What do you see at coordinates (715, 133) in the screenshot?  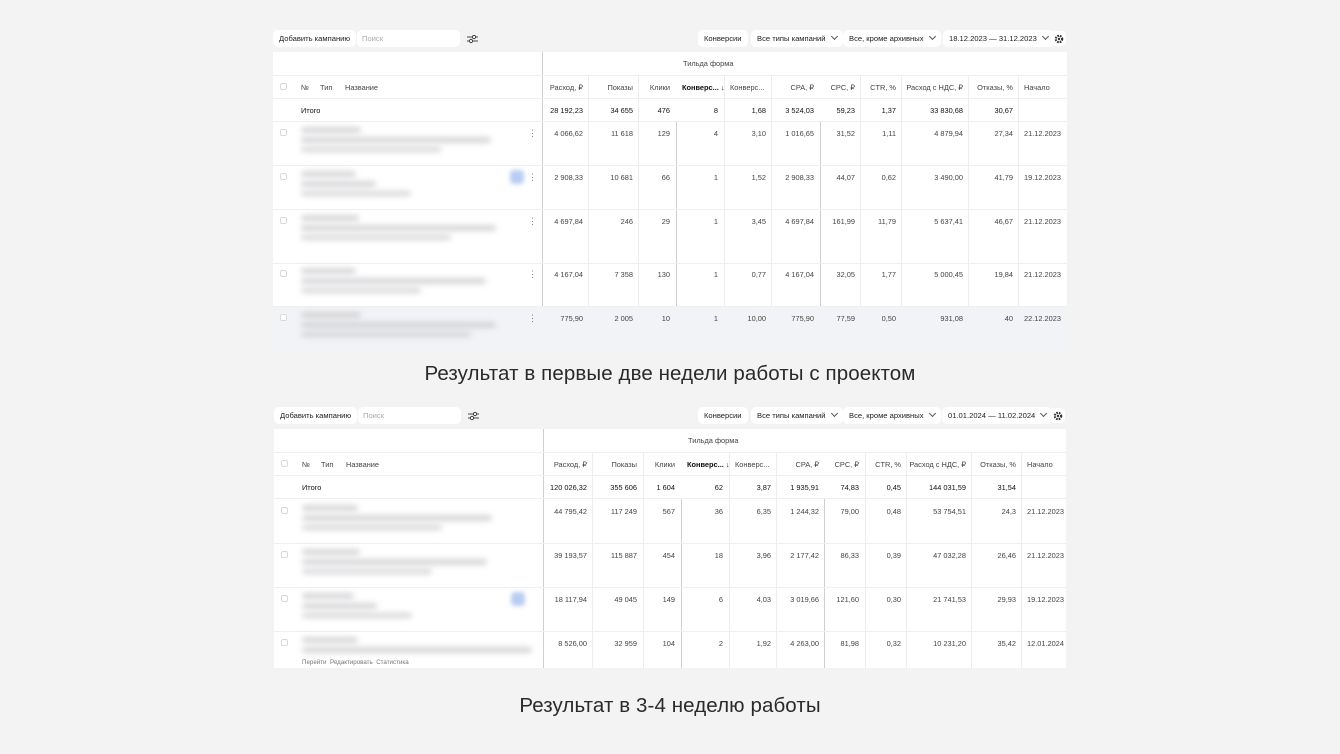 I see `cell-conversions: 4` at bounding box center [715, 133].